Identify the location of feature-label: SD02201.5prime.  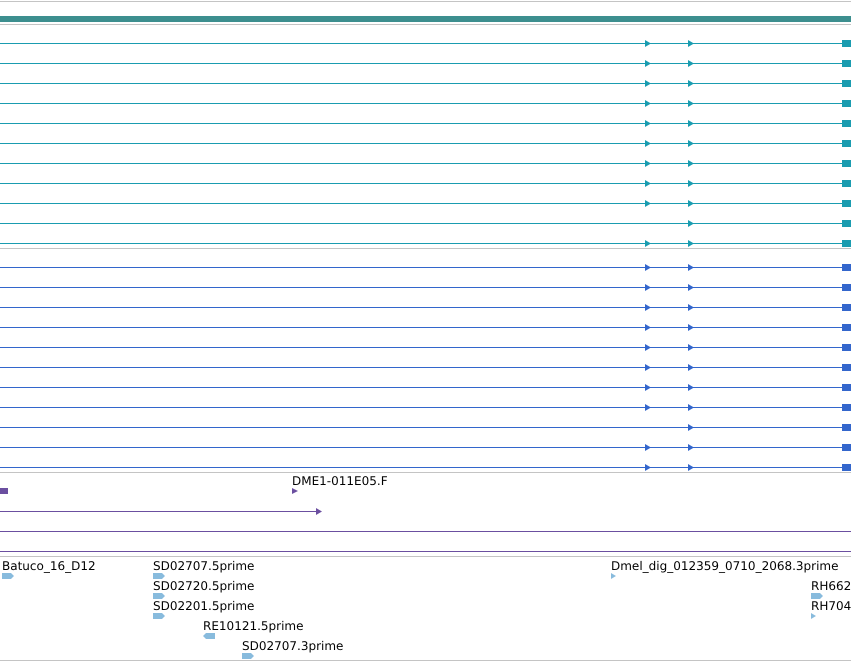
(203, 606).